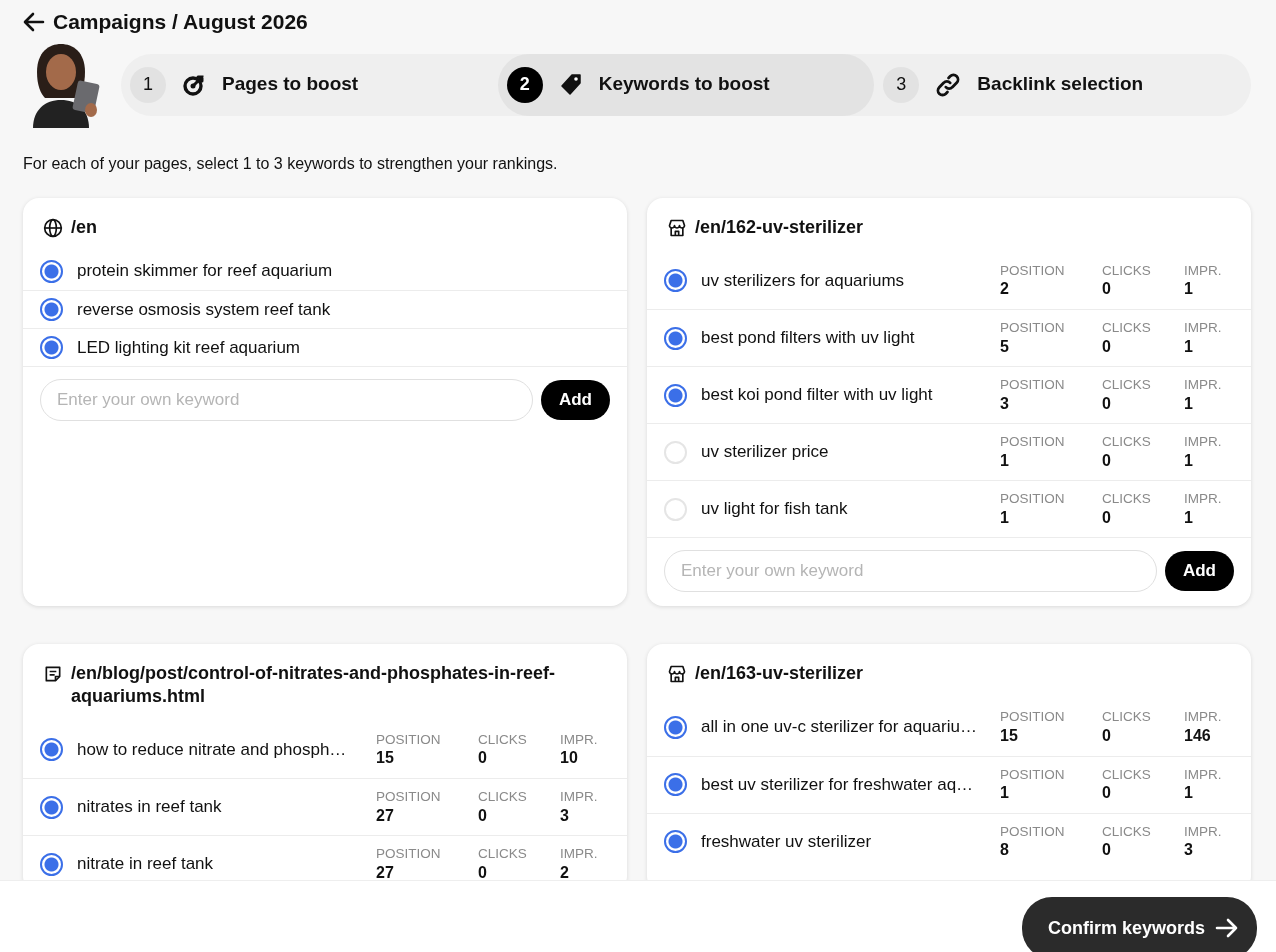  I want to click on keyword-text: uv light for fish tank, so click(775, 509).